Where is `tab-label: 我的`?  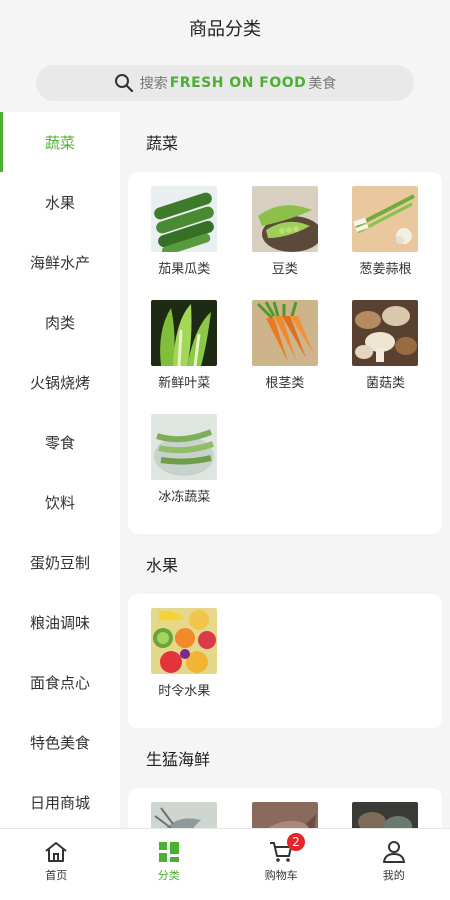
tab-label: 我的 is located at coordinates (393, 875).